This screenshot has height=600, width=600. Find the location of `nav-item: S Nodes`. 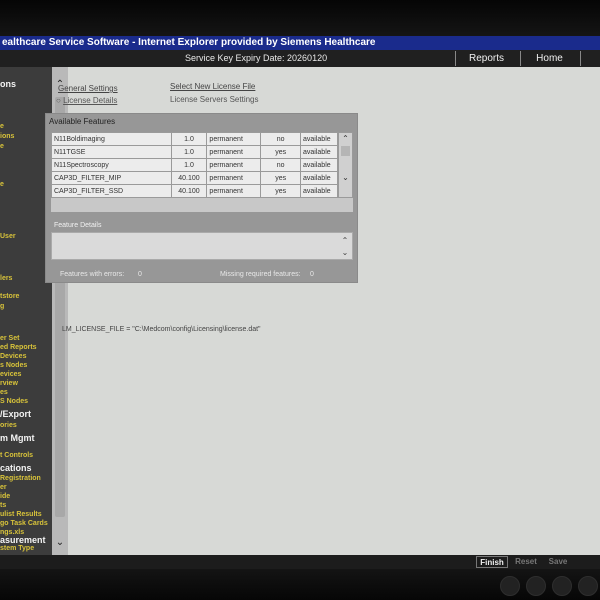

nav-item: S Nodes is located at coordinates (14, 402).